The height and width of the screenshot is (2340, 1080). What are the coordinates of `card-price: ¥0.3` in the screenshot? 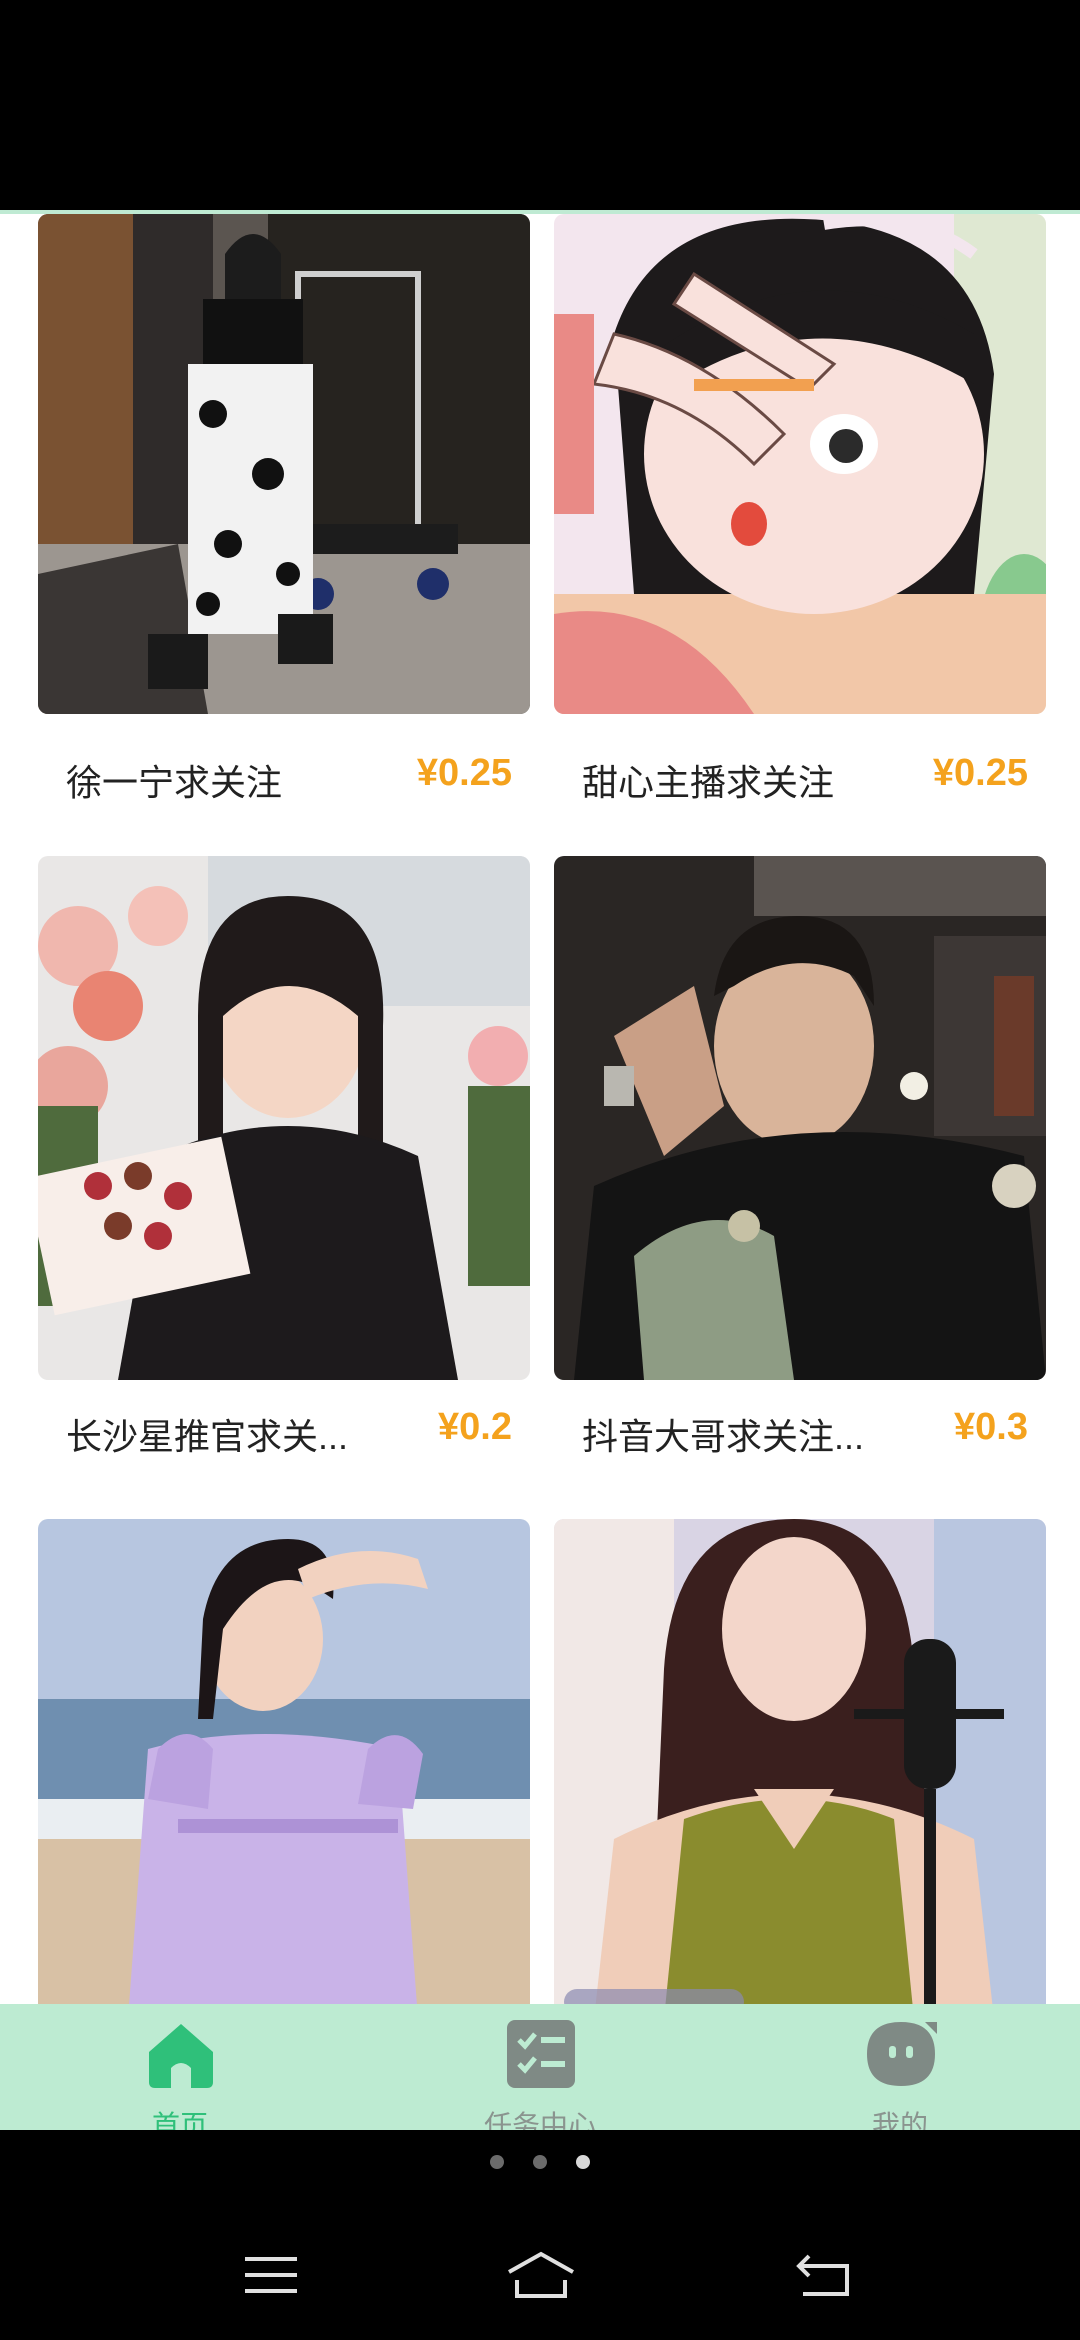 It's located at (991, 1427).